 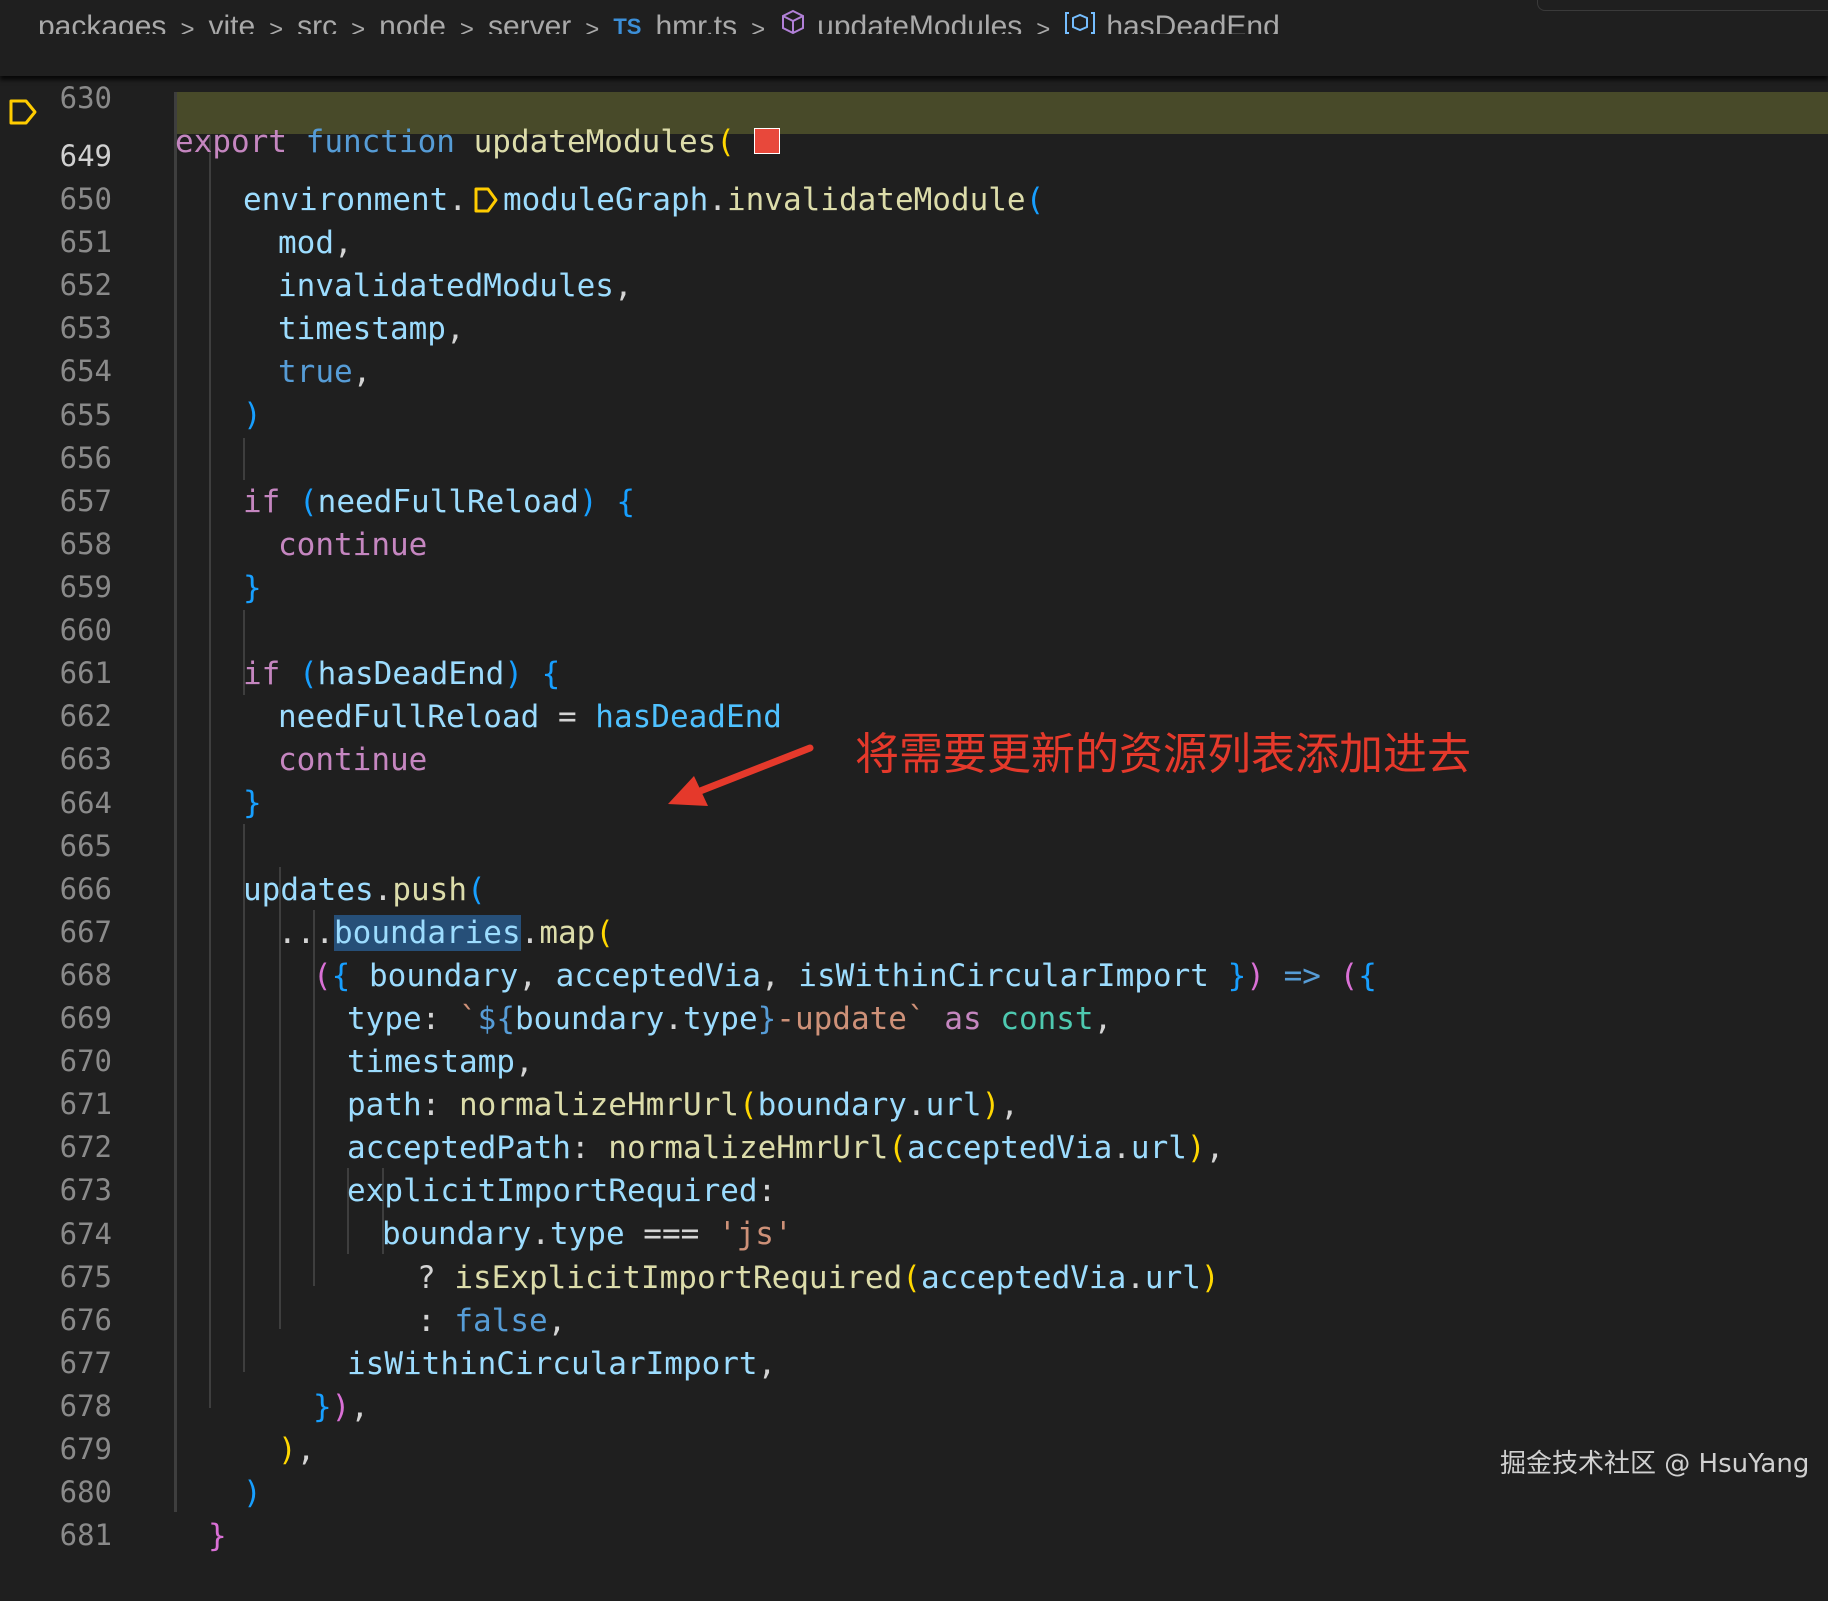 I want to click on code-line: 673 boundary.type === 'js', so click(x=914, y=1188).